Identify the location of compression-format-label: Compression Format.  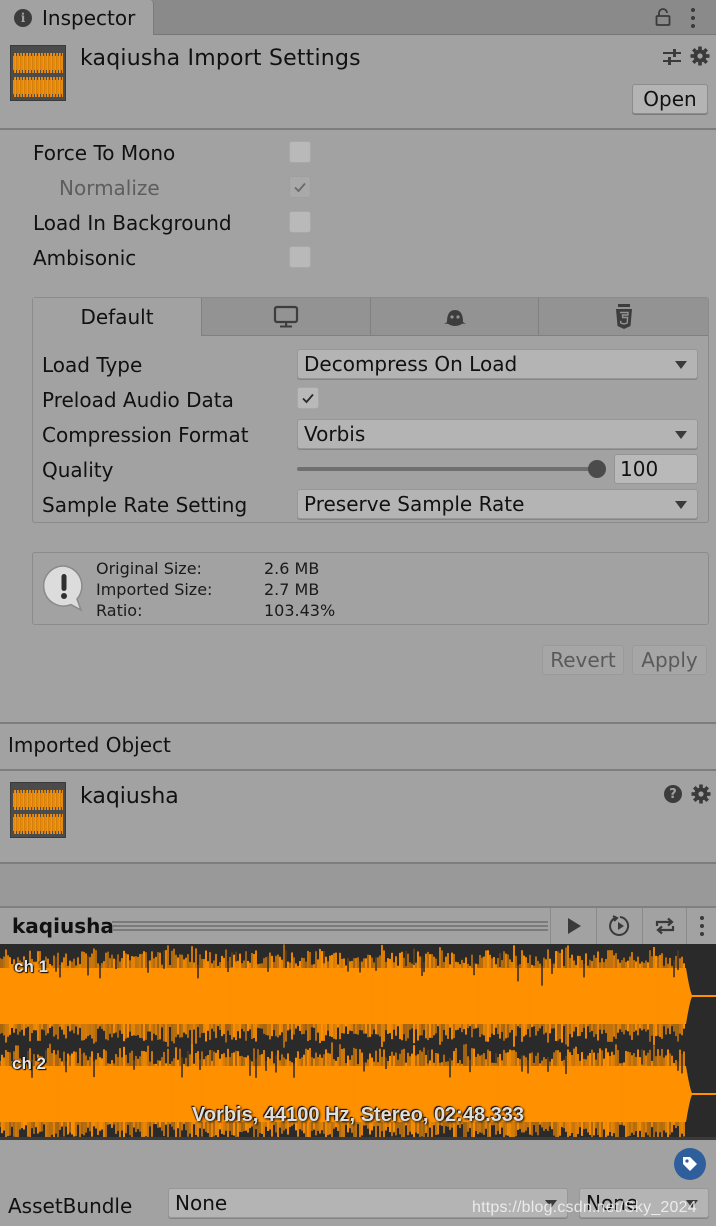
(145, 435).